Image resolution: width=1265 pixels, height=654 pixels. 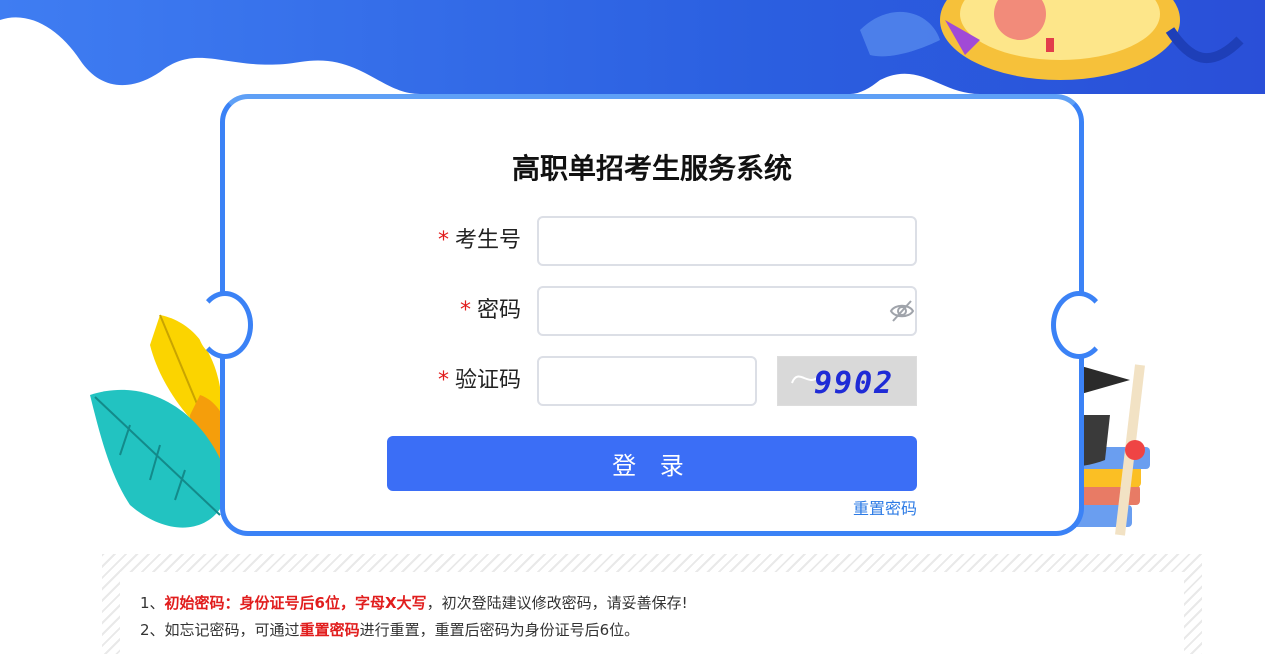 I want to click on password-label: * 密码, so click(x=490, y=311).